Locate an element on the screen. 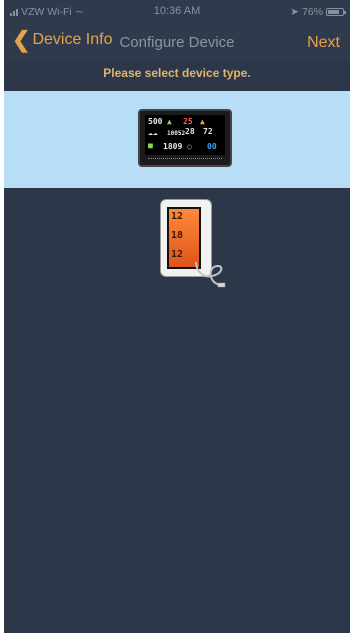 This screenshot has width=354, height=633. chevron-left-icon: ❮ is located at coordinates (21, 39).